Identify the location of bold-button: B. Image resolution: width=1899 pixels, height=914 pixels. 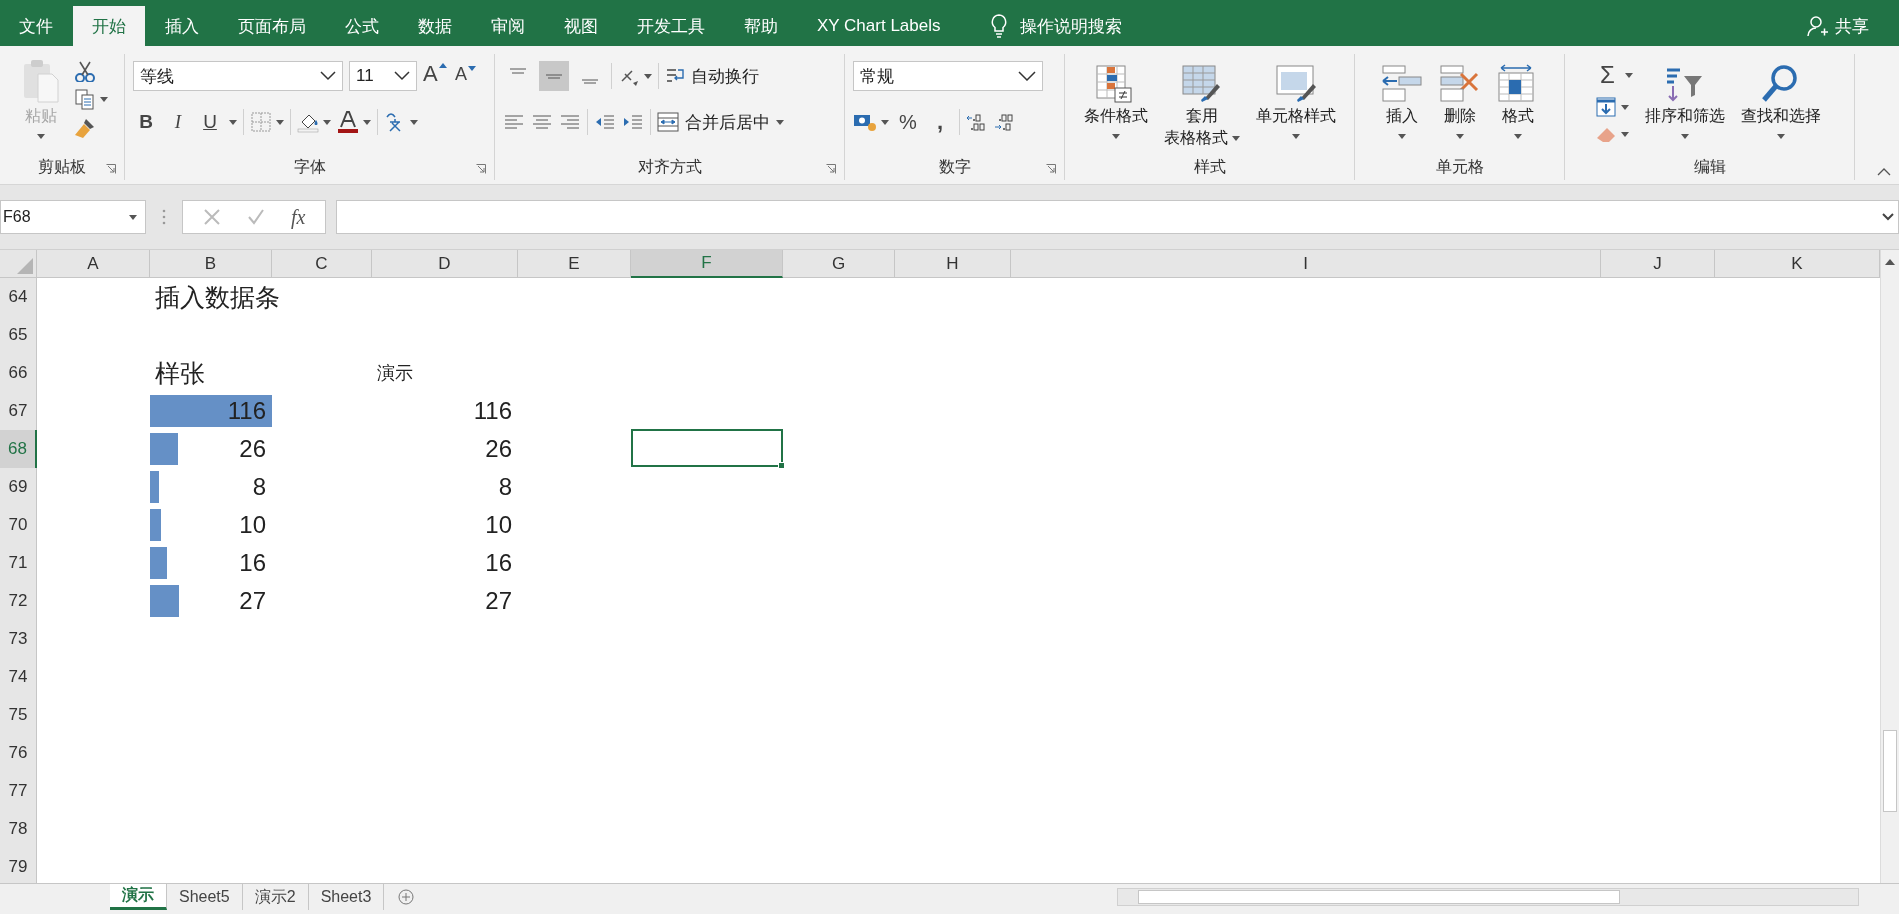
(146, 122).